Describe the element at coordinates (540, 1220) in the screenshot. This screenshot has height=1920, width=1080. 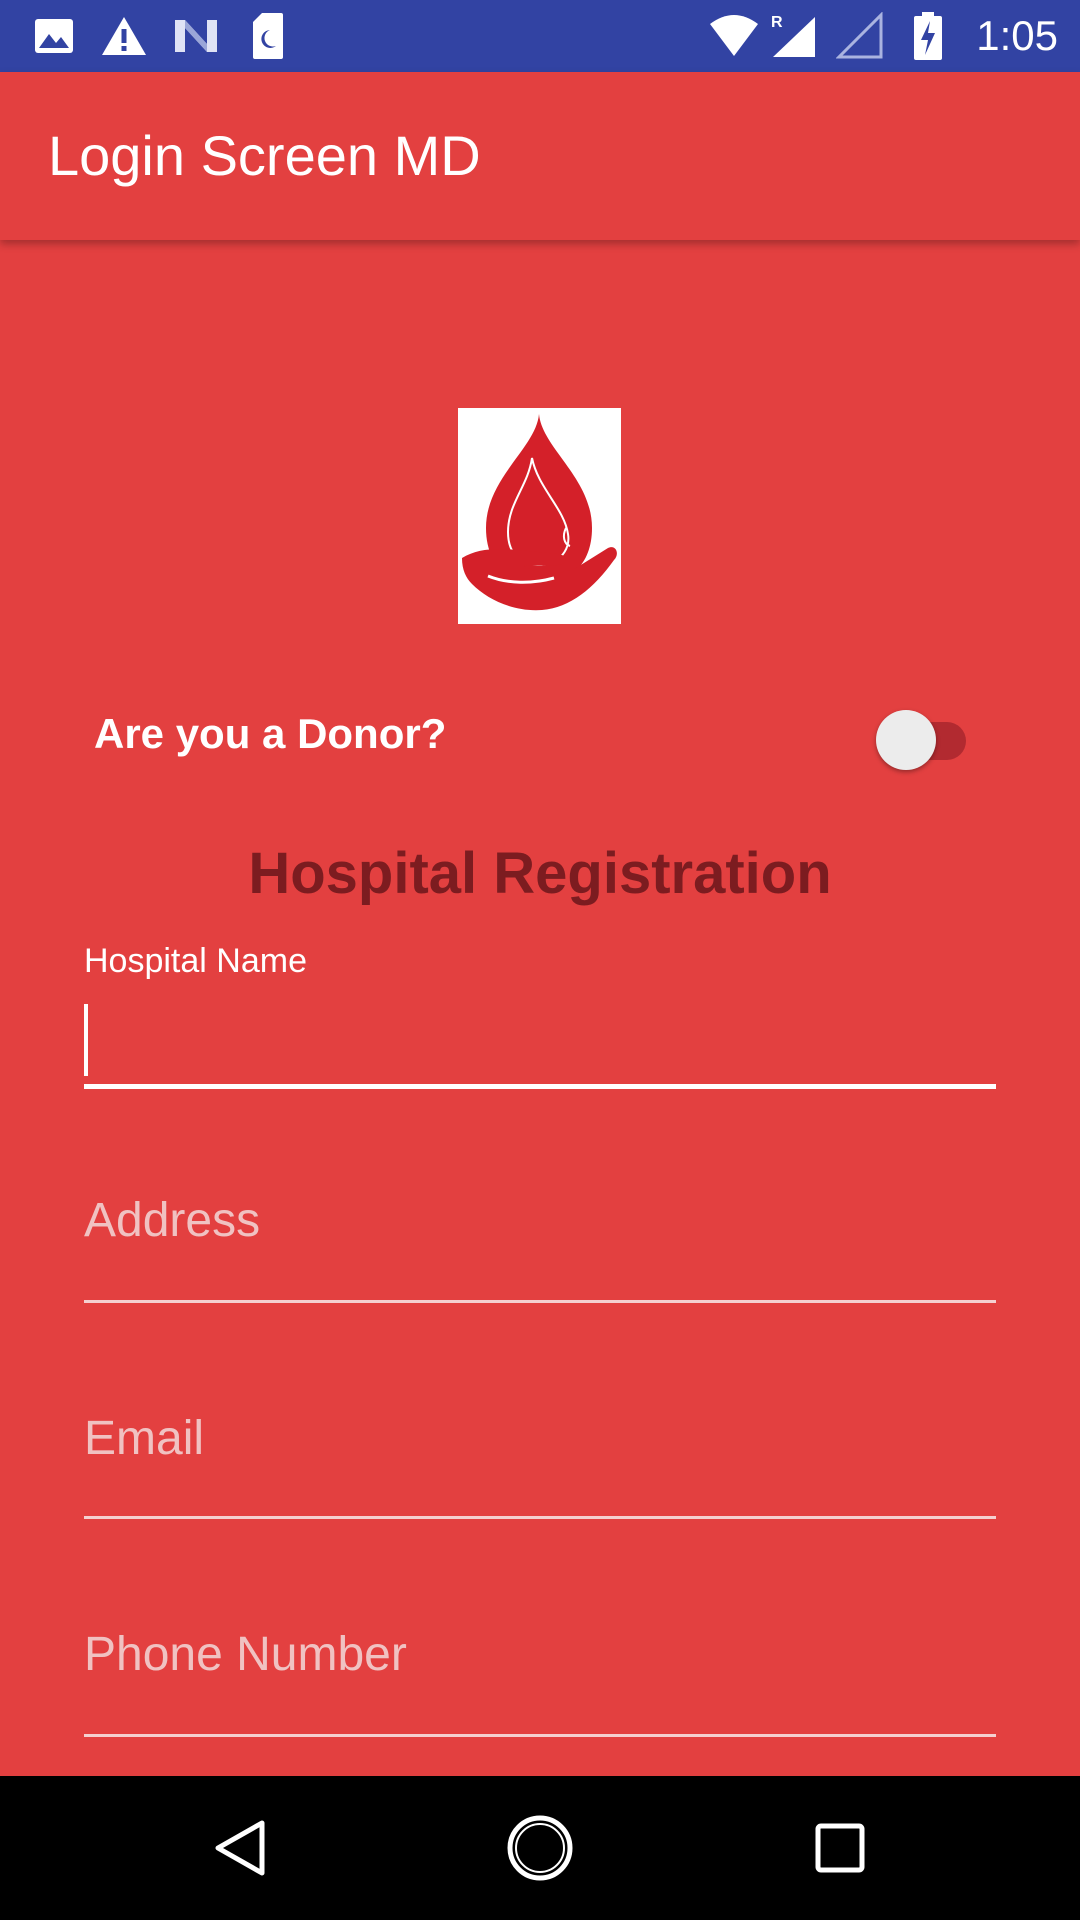
I see `address-input` at that location.